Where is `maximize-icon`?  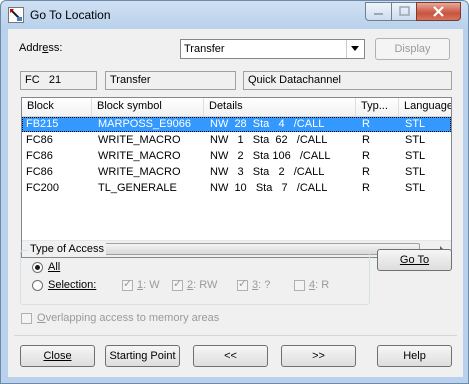 maximize-icon is located at coordinates (404, 11).